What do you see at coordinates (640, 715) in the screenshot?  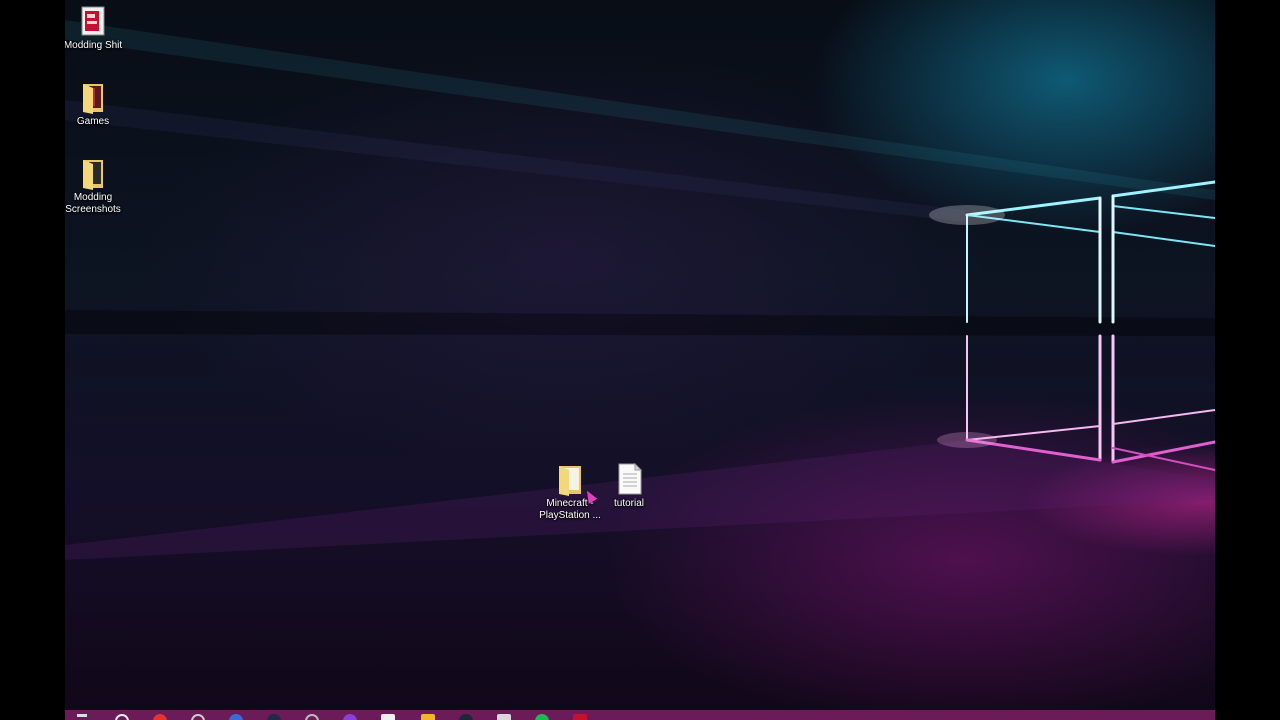 I see `taskbar` at bounding box center [640, 715].